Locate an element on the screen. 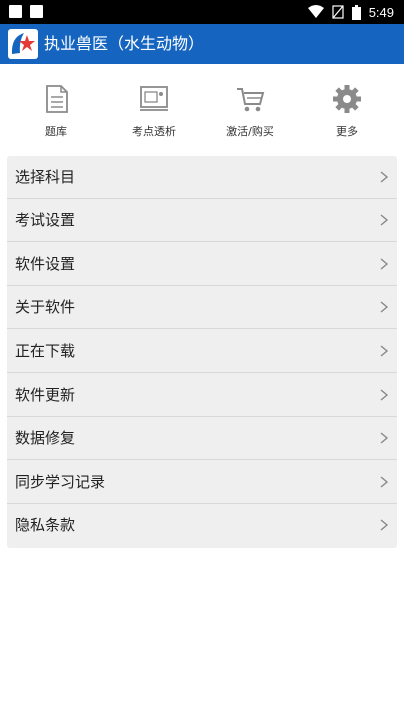 Image resolution: width=404 pixels, height=720 pixels. tool-key-points: 考点透析 is located at coordinates (154, 111).